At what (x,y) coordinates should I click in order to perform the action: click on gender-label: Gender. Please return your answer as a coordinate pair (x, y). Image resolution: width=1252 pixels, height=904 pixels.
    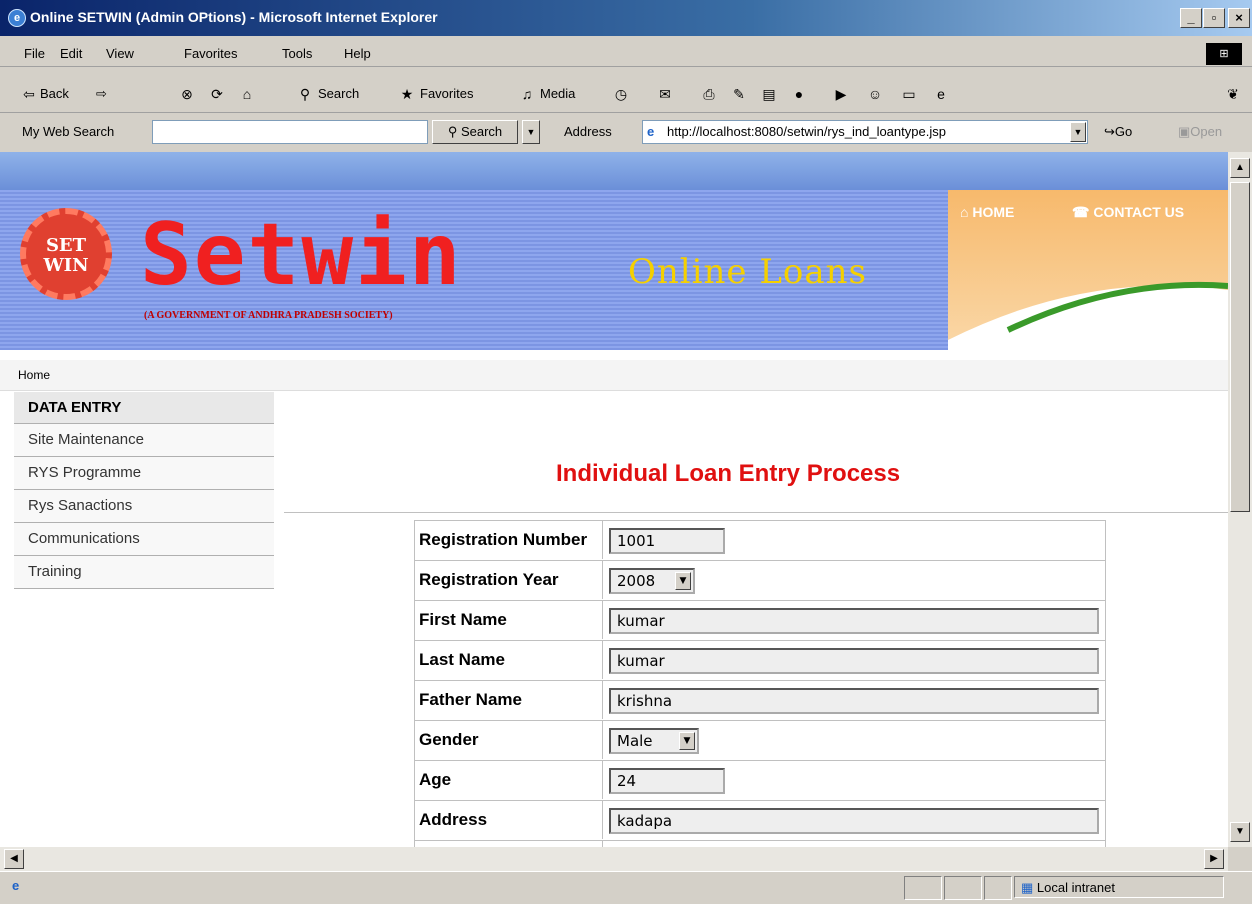
    Looking at the image, I should click on (509, 740).